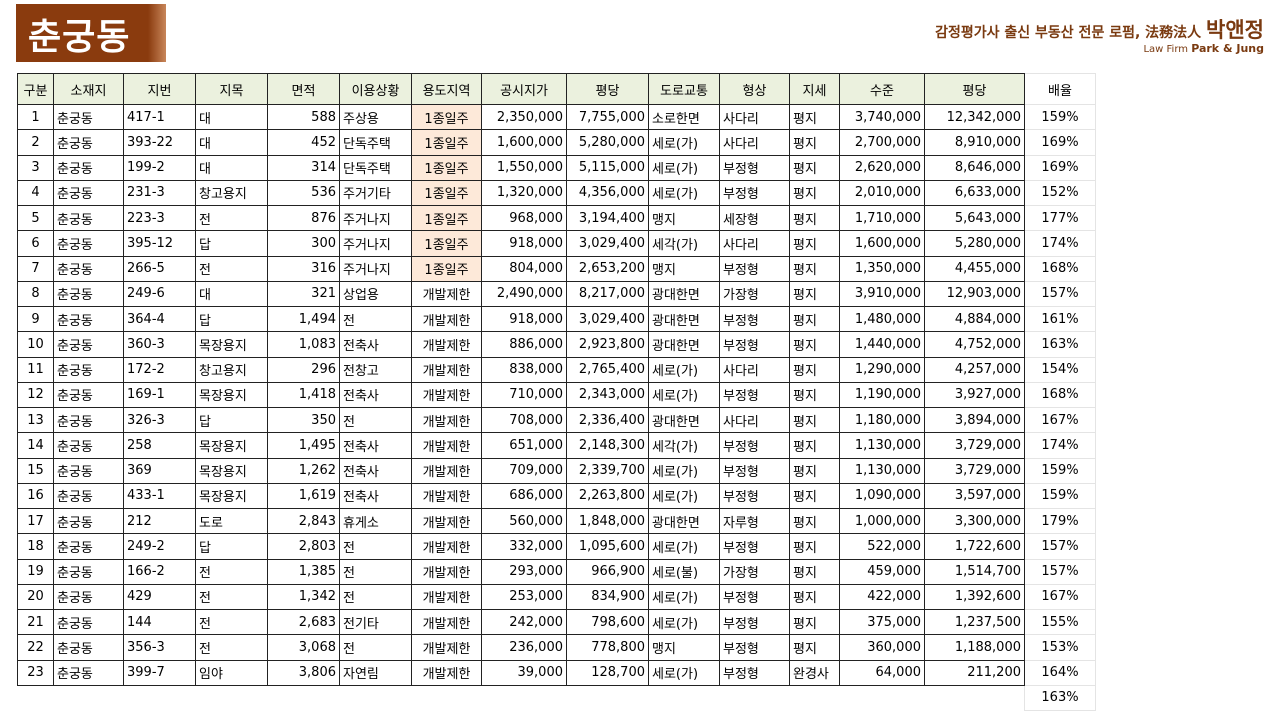 Image resolution: width=1280 pixels, height=720 pixels. Describe the element at coordinates (607, 294) in the screenshot. I see `cell-pp: 8,217,000` at that location.